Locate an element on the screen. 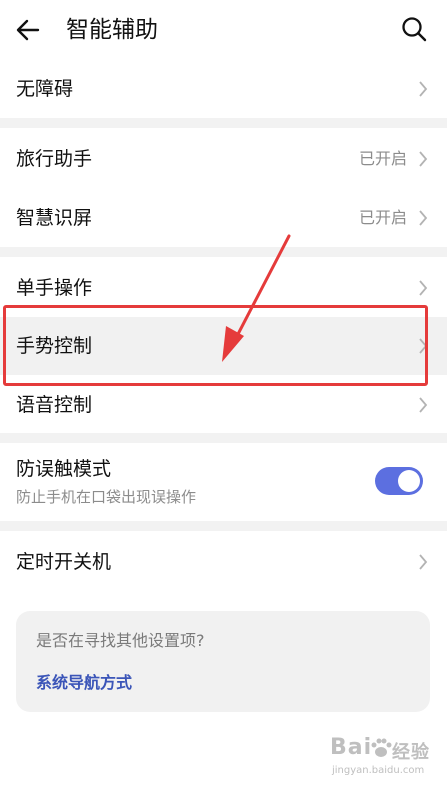 This screenshot has height=790, width=447. search-icon is located at coordinates (414, 29).